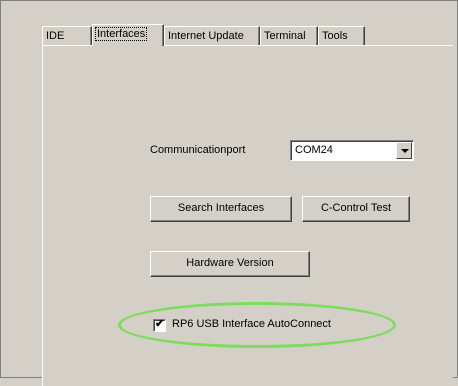 This screenshot has height=386, width=458. Describe the element at coordinates (352, 150) in the screenshot. I see `communicationport-select: COM24` at that location.